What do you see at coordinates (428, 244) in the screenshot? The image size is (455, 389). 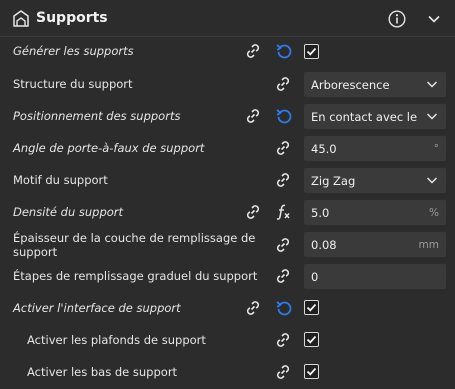 I see `unit-label: mm` at bounding box center [428, 244].